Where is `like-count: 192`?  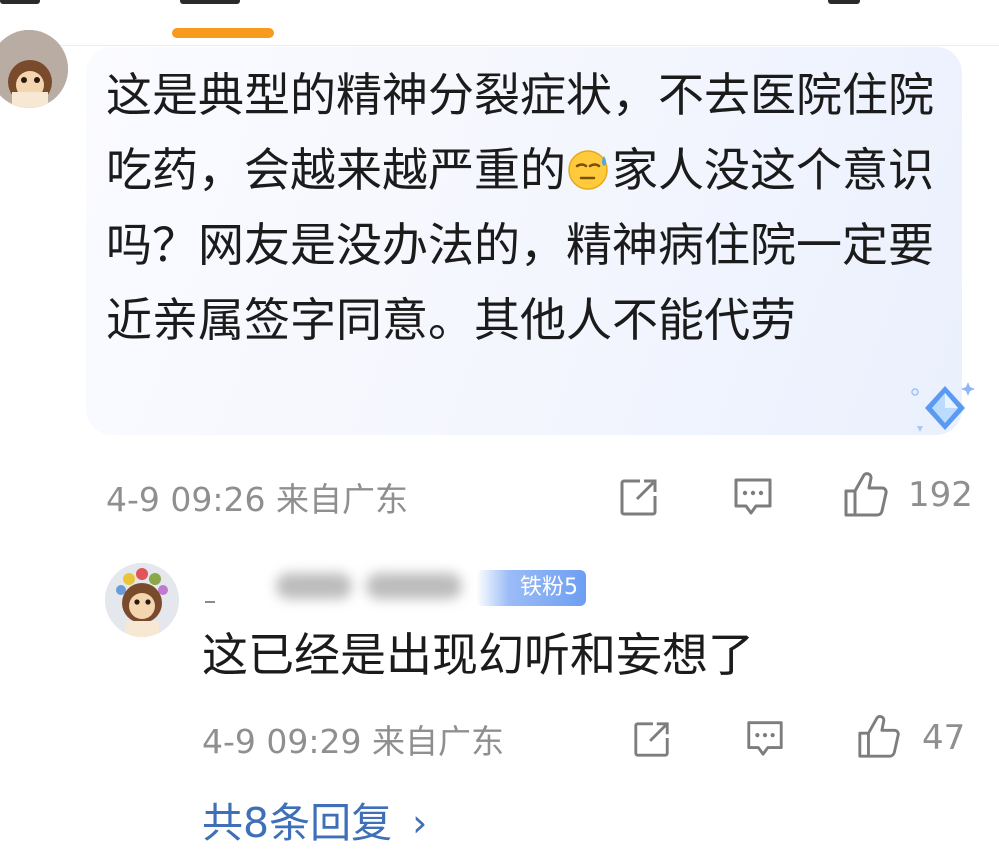
like-count: 192 is located at coordinates (940, 495).